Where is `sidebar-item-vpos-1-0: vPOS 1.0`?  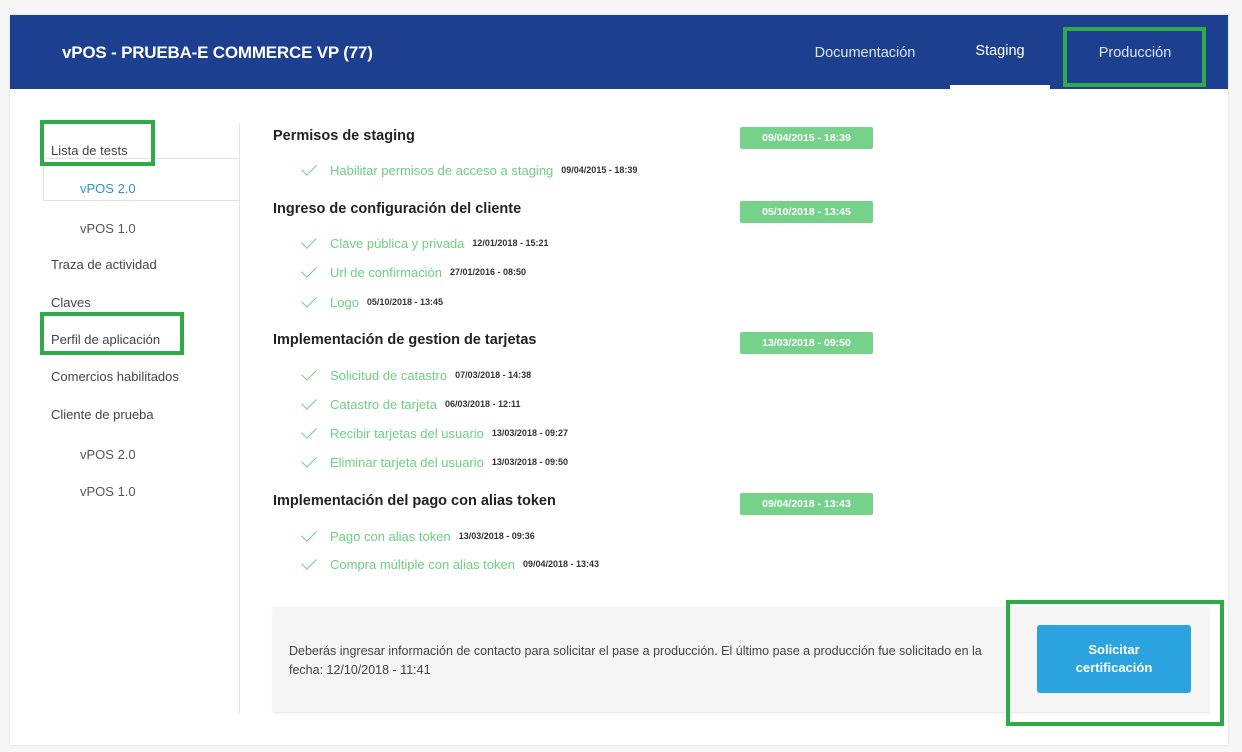 sidebar-item-vpos-1-0: vPOS 1.0 is located at coordinates (108, 228).